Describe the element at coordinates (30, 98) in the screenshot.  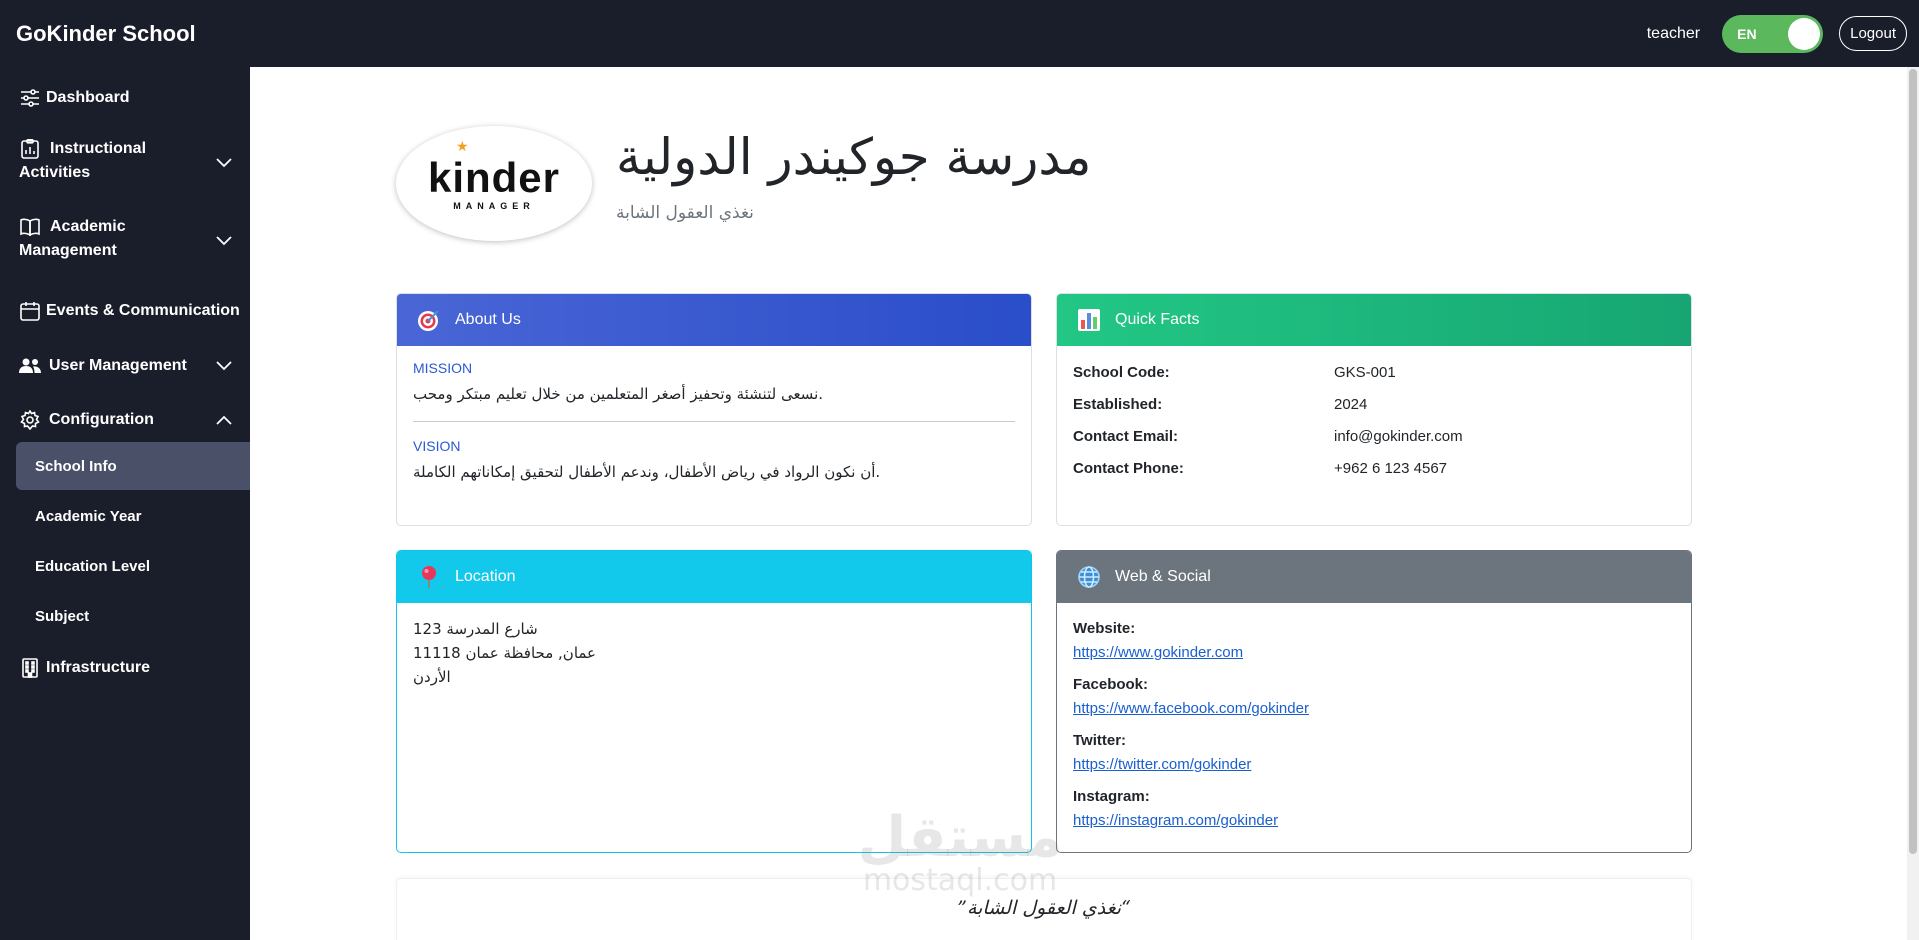
I see `sliders-icon` at that location.